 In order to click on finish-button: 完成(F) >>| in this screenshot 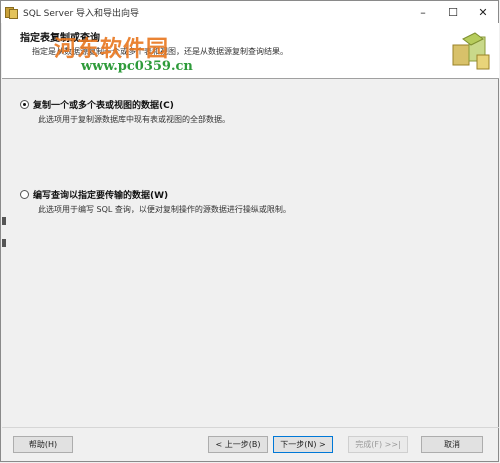, I will do `click(378, 444)`.